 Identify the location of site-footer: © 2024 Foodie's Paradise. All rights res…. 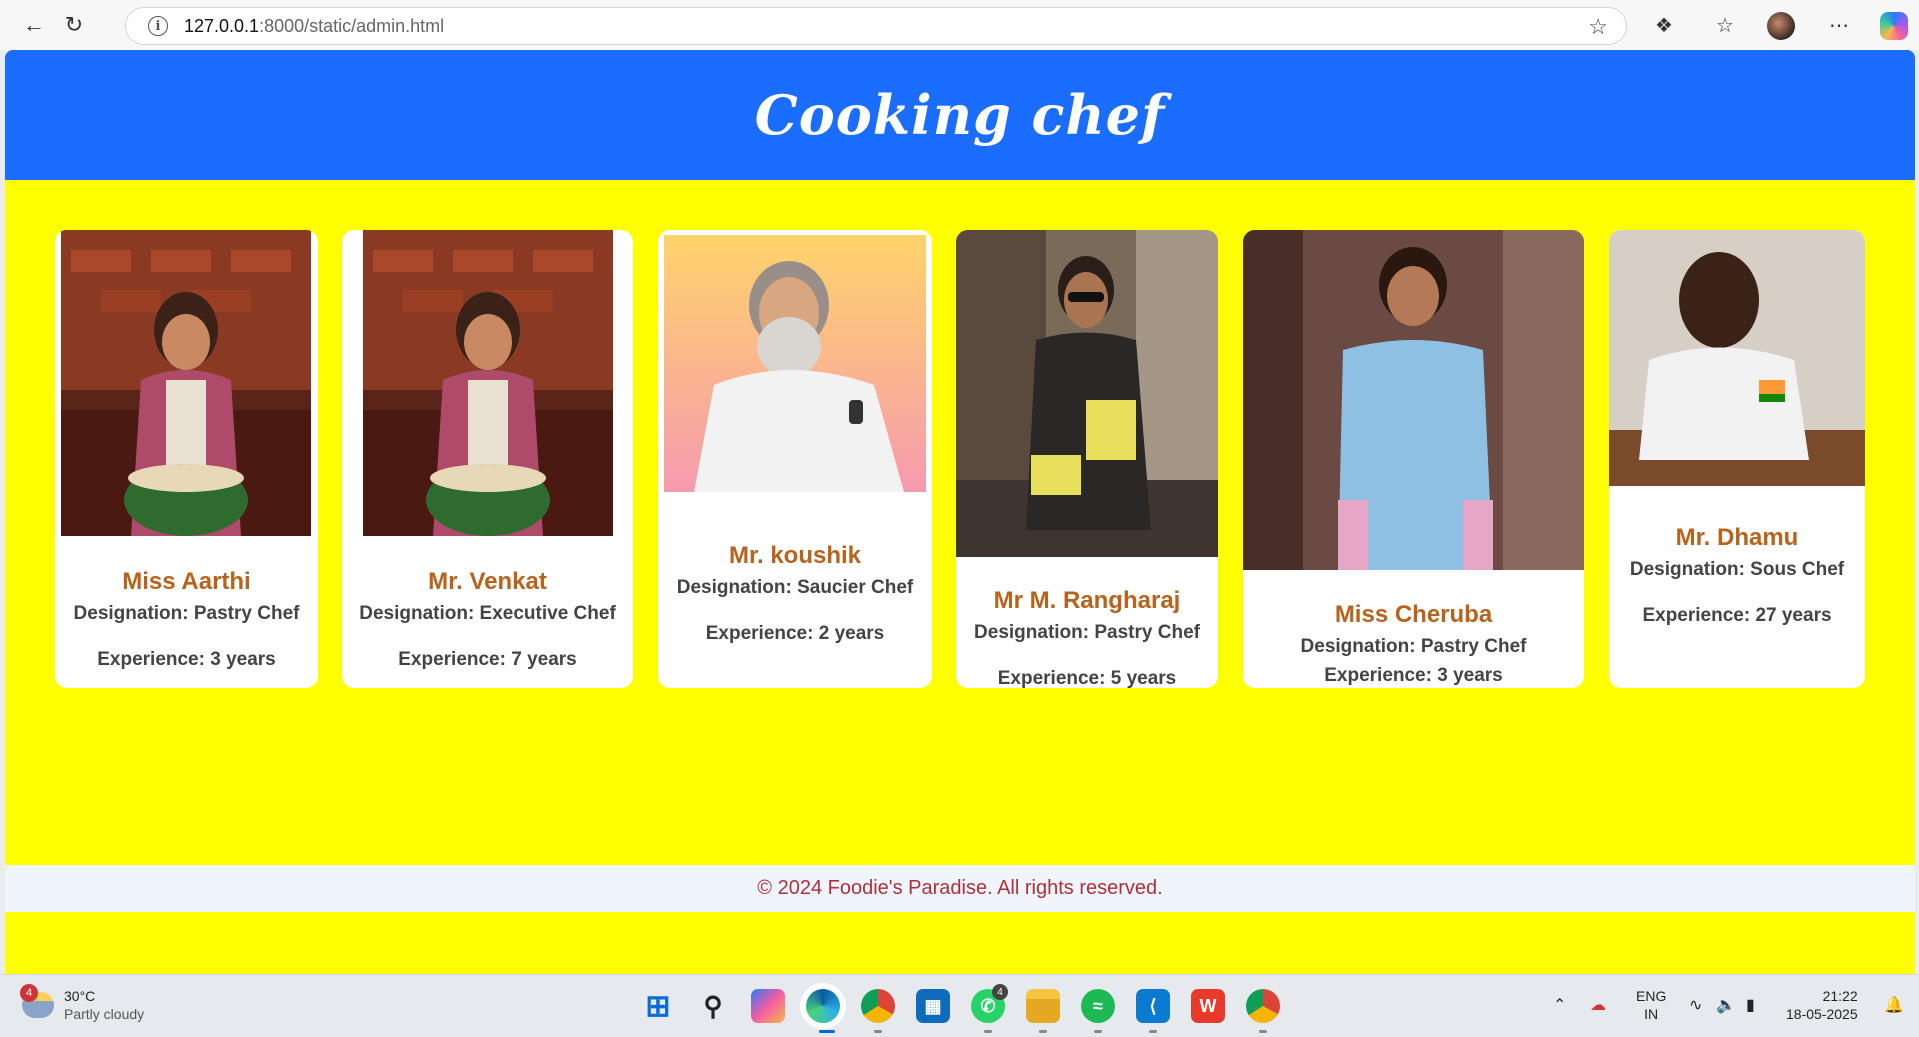
(960, 888).